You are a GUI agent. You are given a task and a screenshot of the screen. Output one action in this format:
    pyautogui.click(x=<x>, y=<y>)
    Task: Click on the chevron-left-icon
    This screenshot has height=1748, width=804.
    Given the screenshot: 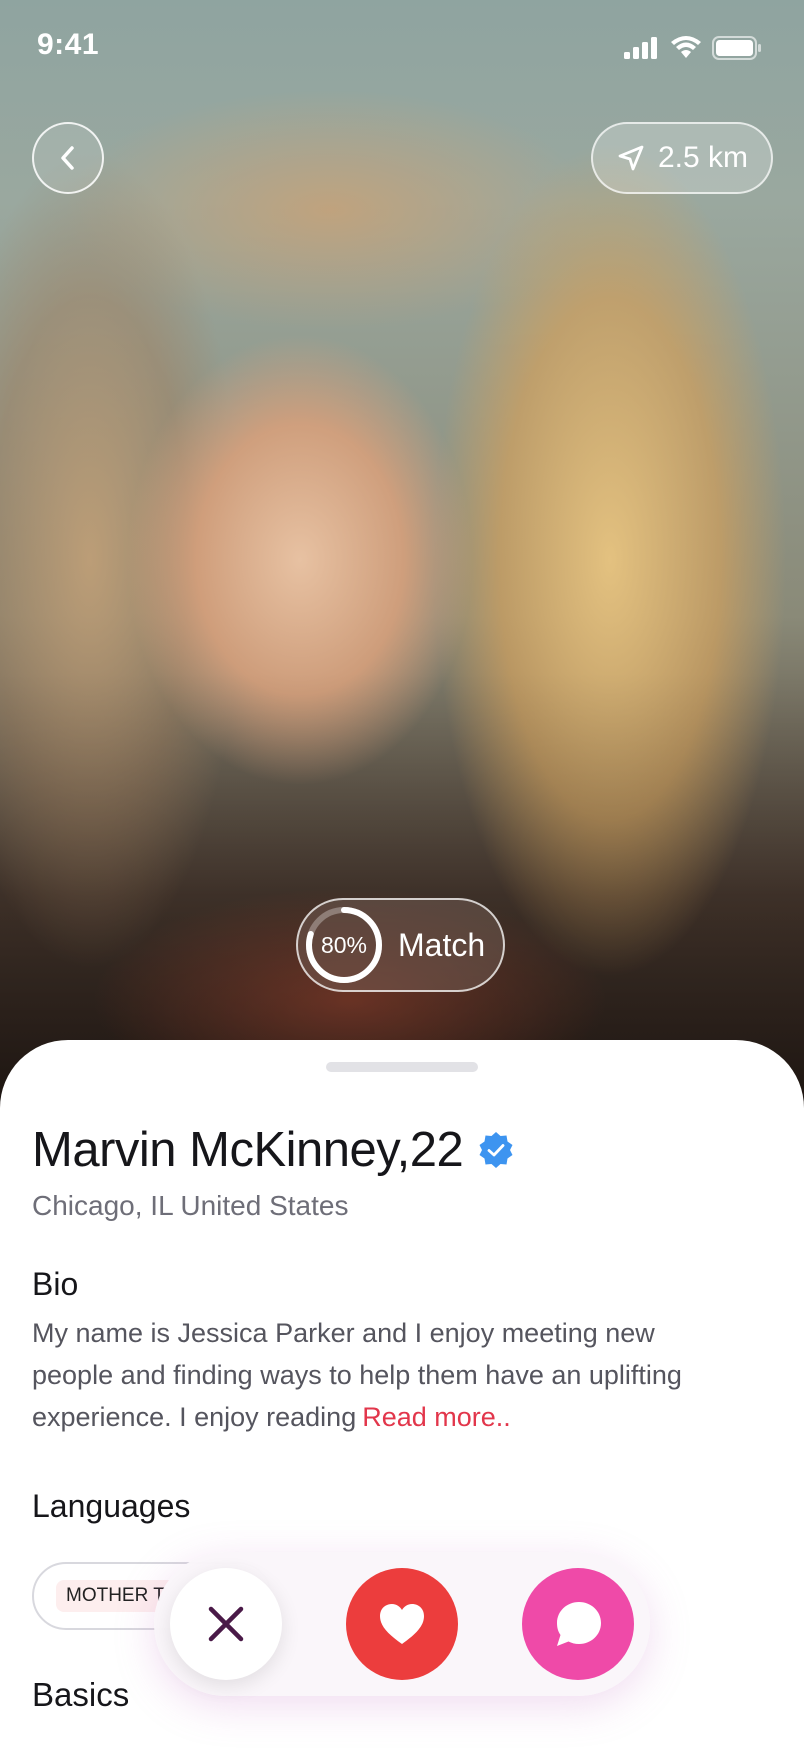 What is the action you would take?
    pyautogui.click(x=67, y=158)
    